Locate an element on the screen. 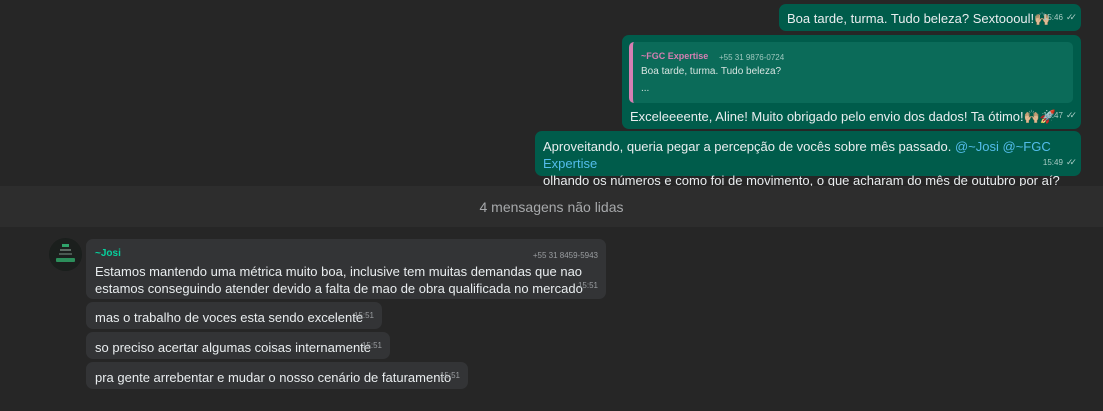 The image size is (1103, 411). message-time: 15:49 is located at coordinates (1052, 162).